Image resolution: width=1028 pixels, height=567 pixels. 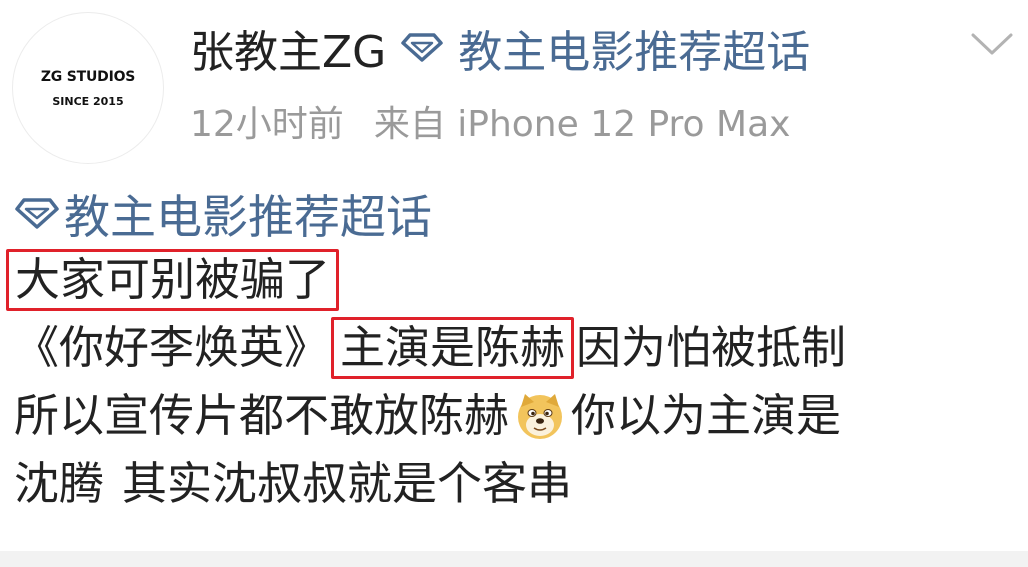 I want to click on text-segment: 所以宣传片都不敢放陈赫, so click(x=262, y=415).